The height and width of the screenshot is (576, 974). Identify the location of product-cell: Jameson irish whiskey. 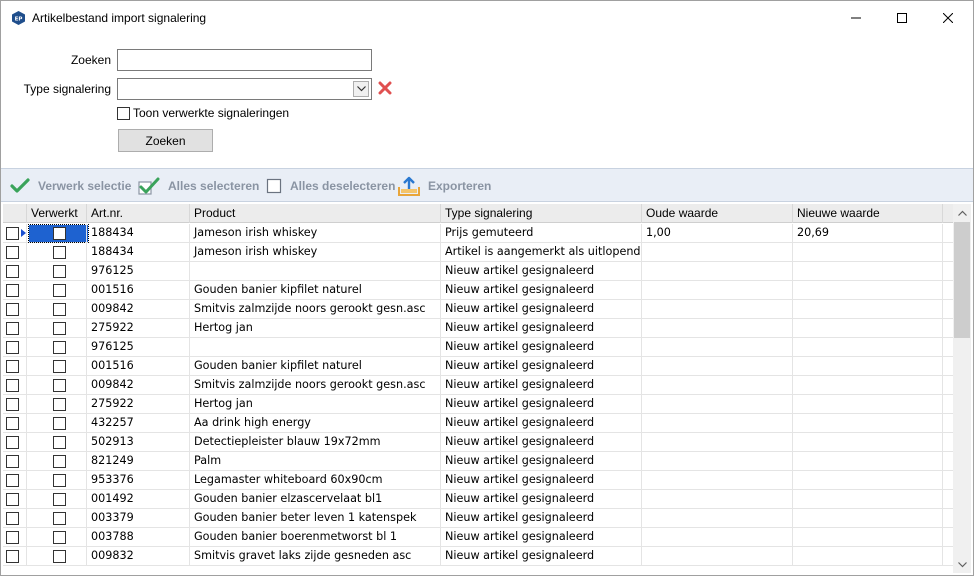
(315, 252).